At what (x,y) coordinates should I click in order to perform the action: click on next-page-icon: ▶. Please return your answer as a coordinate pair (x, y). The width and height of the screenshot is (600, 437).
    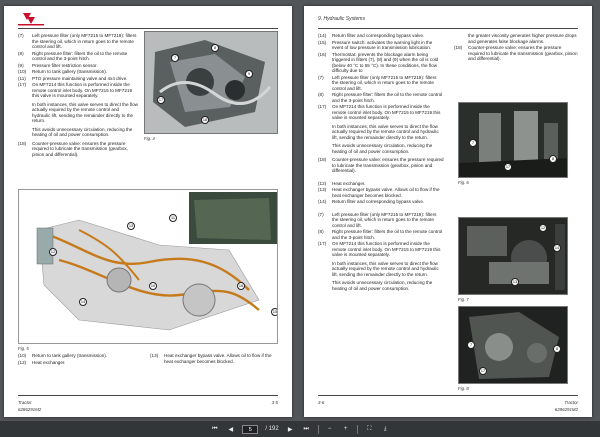
    Looking at the image, I should click on (290, 429).